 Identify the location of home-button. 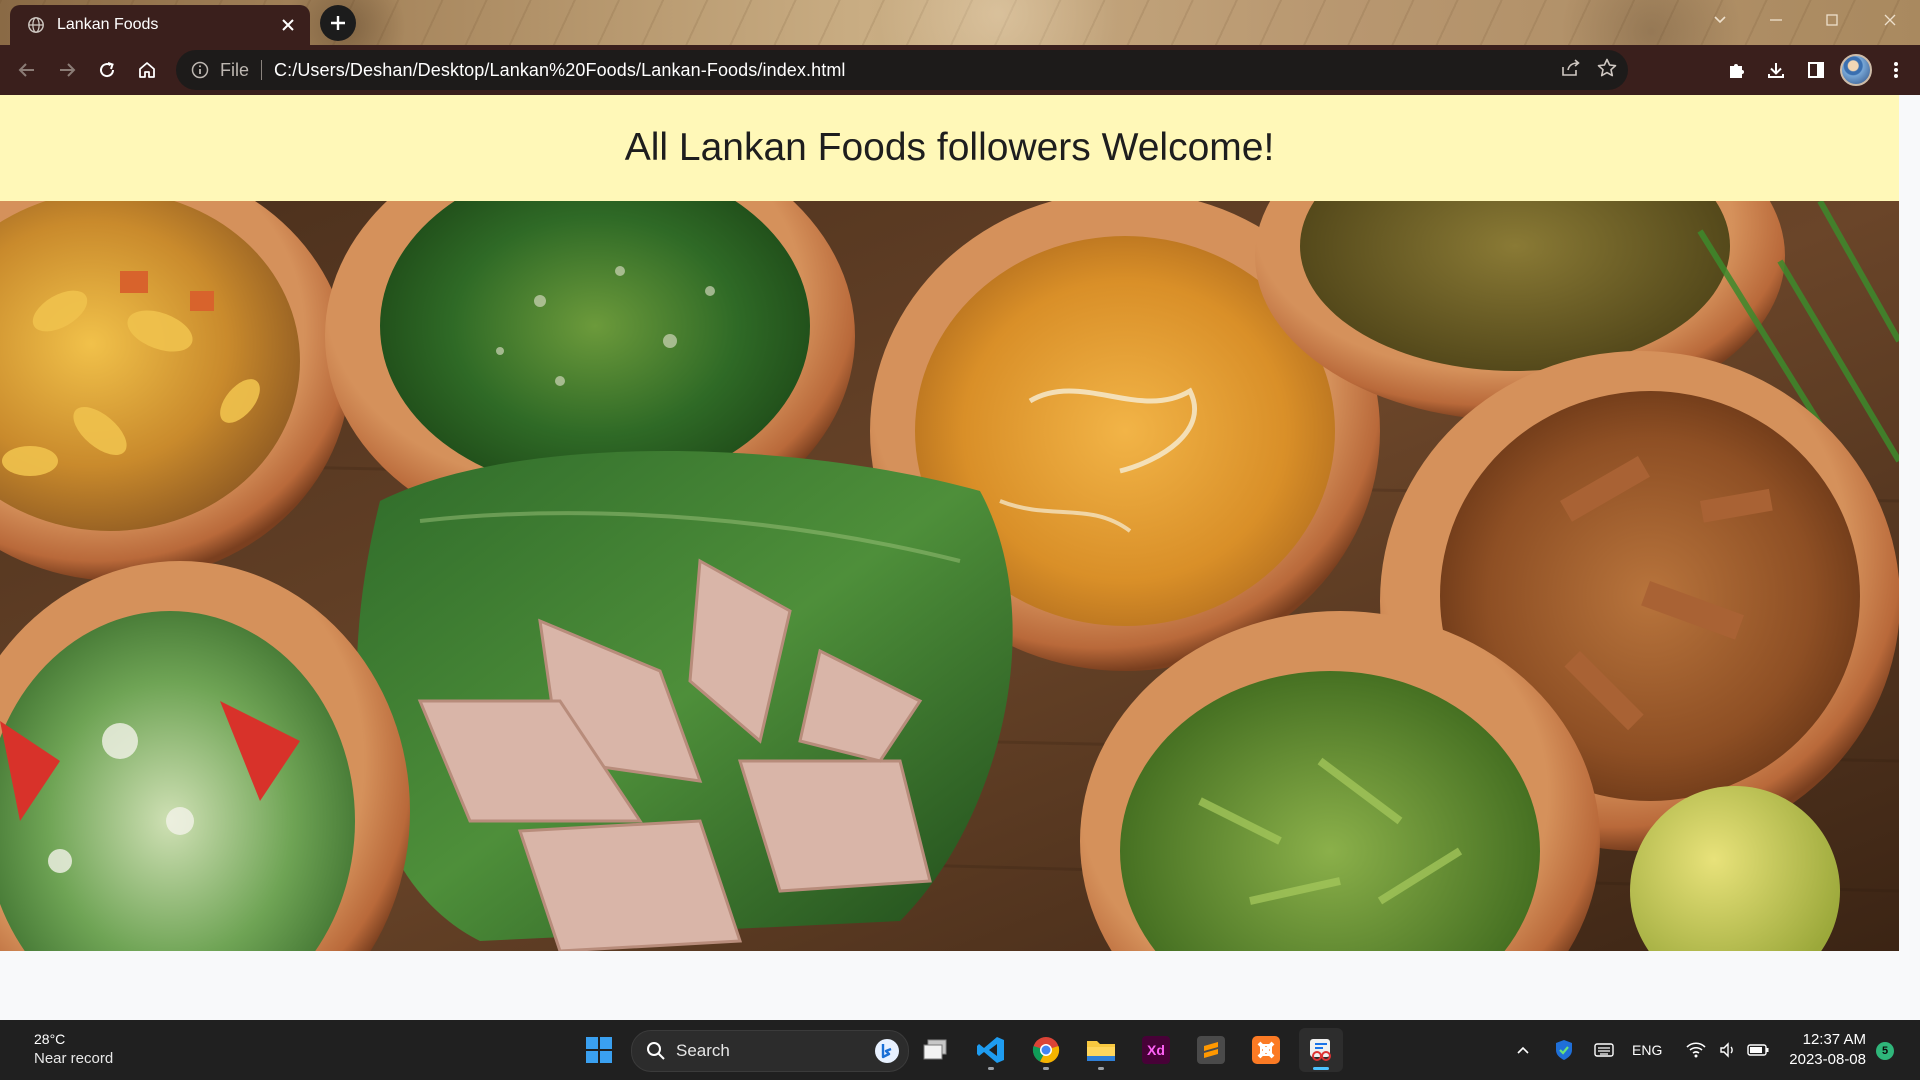
(147, 70).